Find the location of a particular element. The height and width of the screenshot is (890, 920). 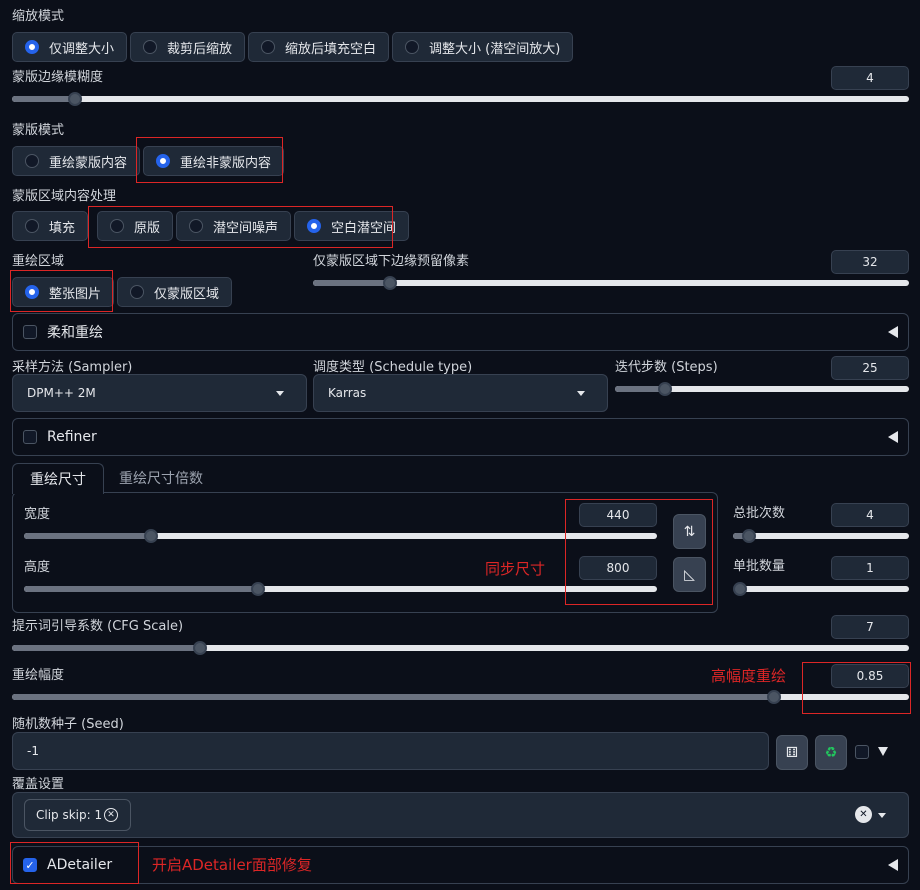

seed-label: 随机数种子 (Seed) is located at coordinates (68, 724).